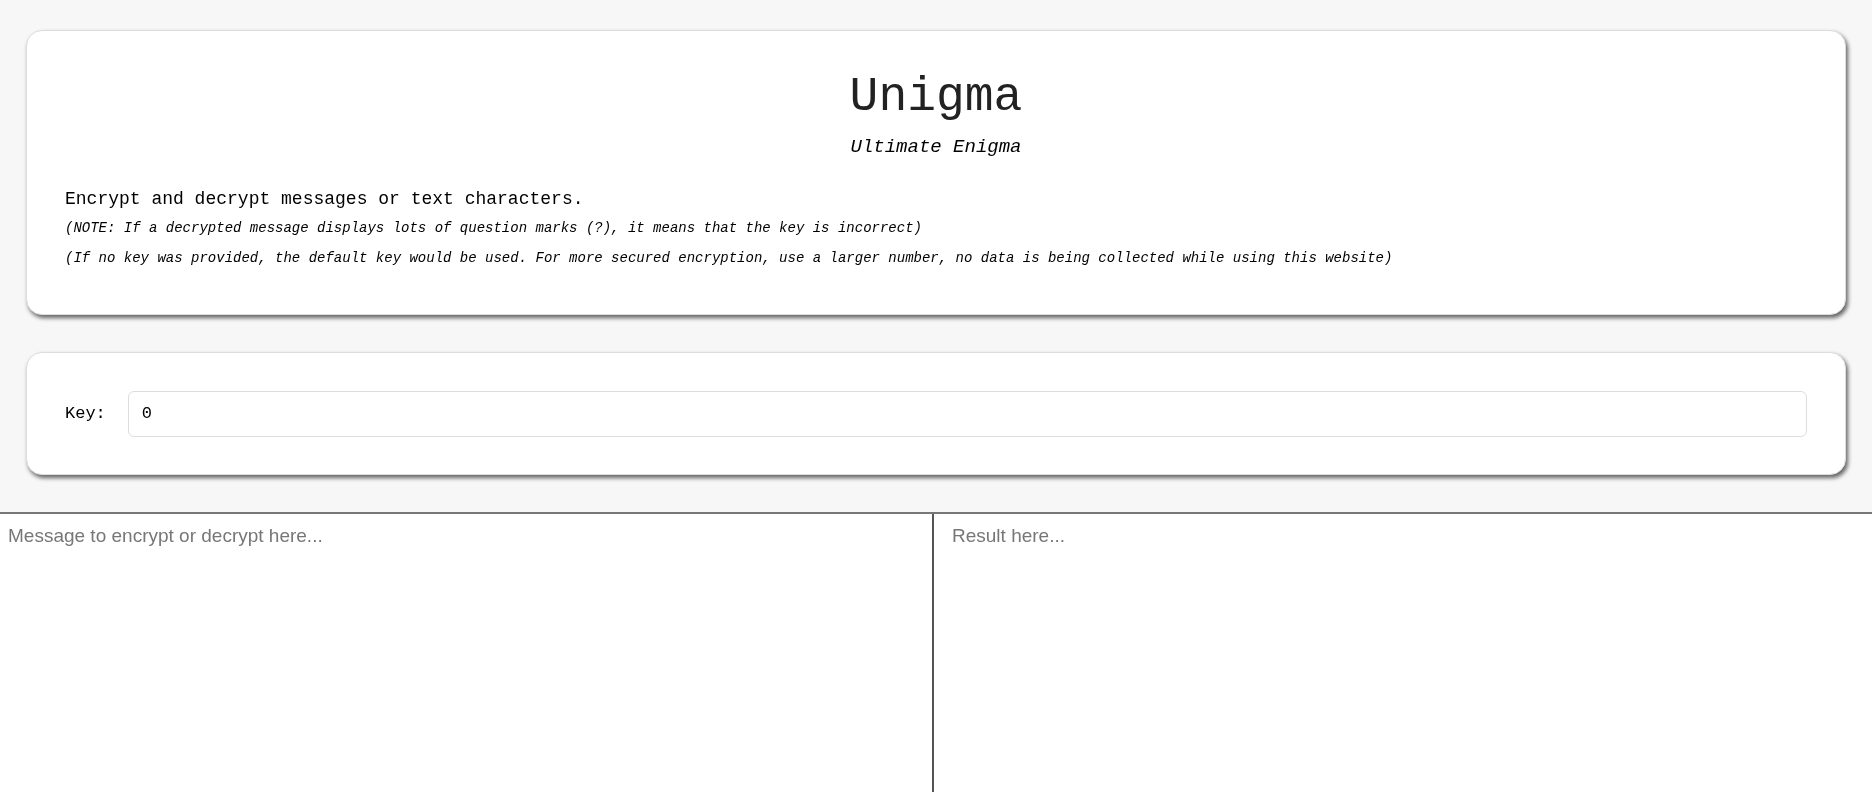 The image size is (1872, 792). Describe the element at coordinates (936, 147) in the screenshot. I see `app-subtitle: Ultimate Enigma` at that location.